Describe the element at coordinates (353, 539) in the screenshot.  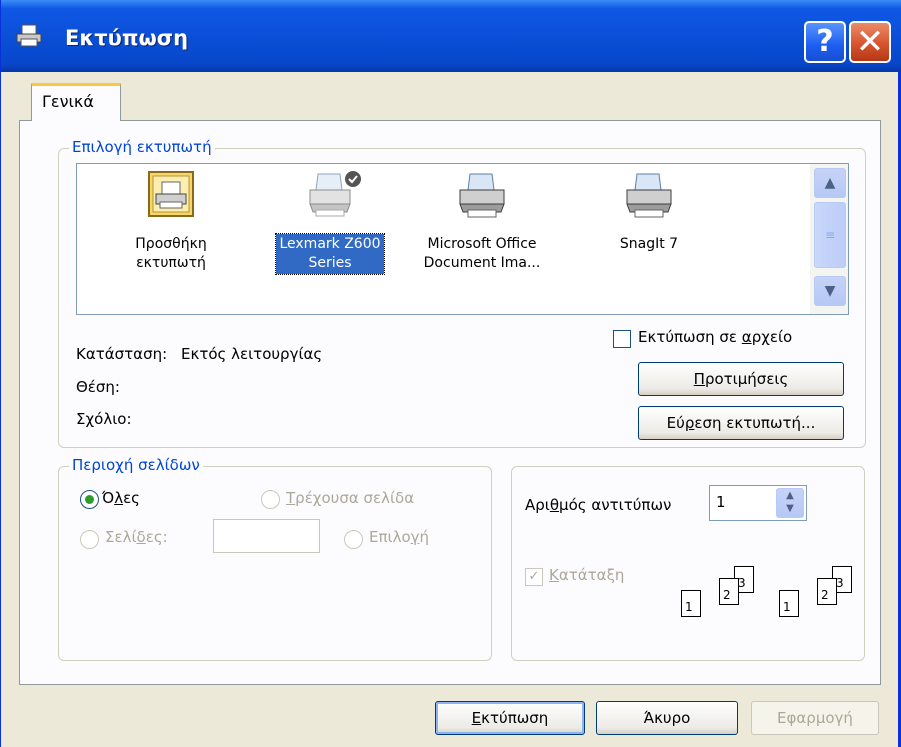
I see `radio-selection` at that location.